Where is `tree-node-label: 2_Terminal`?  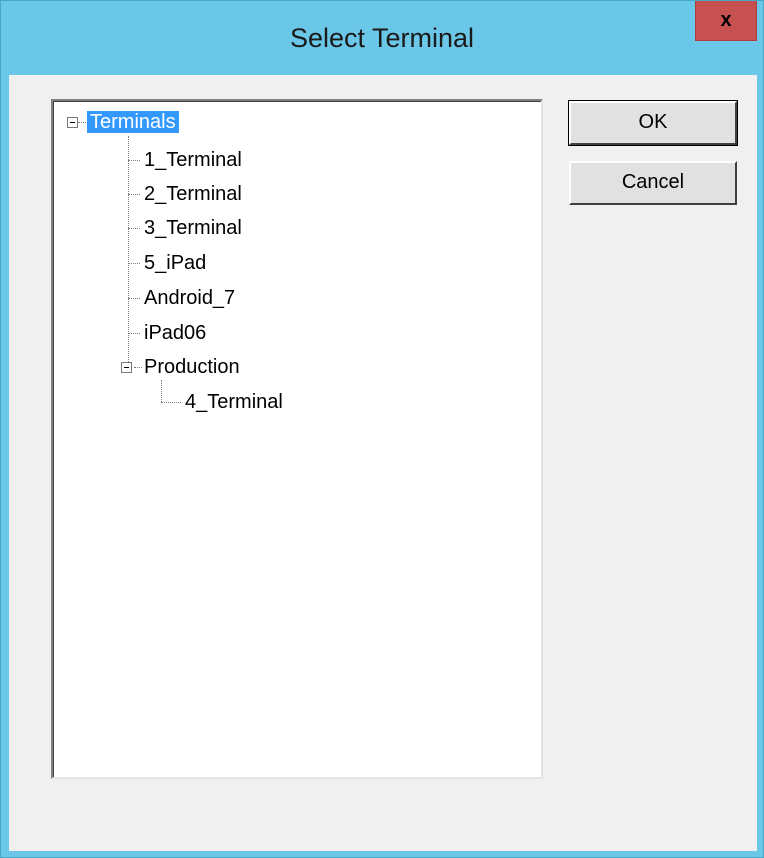
tree-node-label: 2_Terminal is located at coordinates (193, 194).